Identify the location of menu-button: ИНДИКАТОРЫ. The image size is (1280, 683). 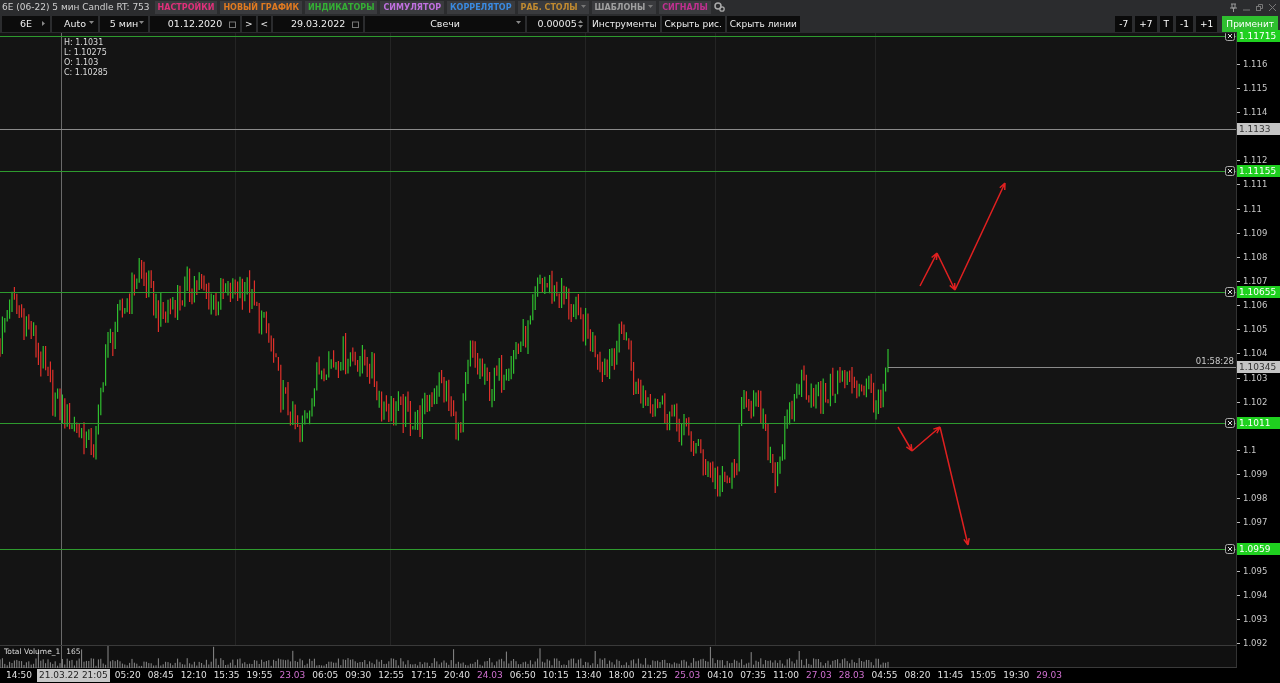
(341, 7).